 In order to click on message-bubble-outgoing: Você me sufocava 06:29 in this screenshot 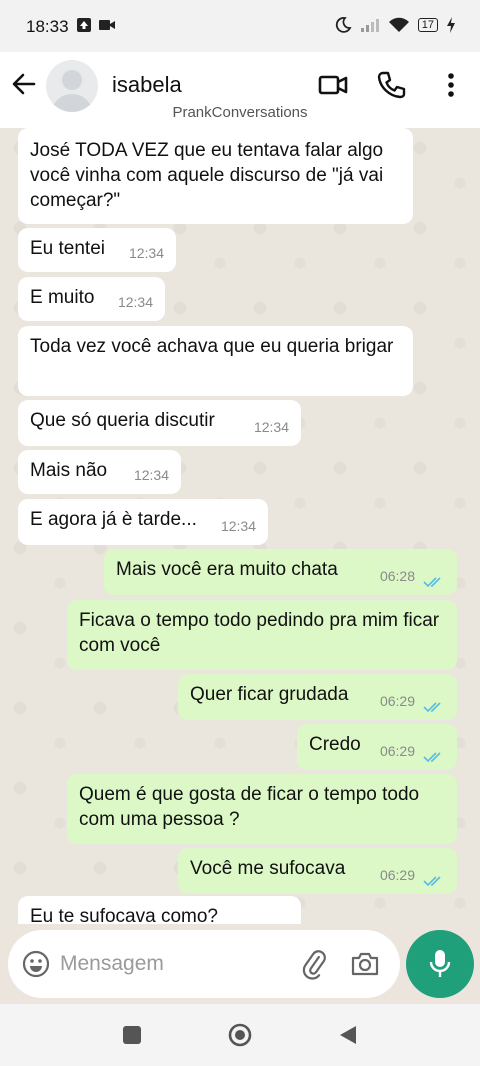, I will do `click(317, 871)`.